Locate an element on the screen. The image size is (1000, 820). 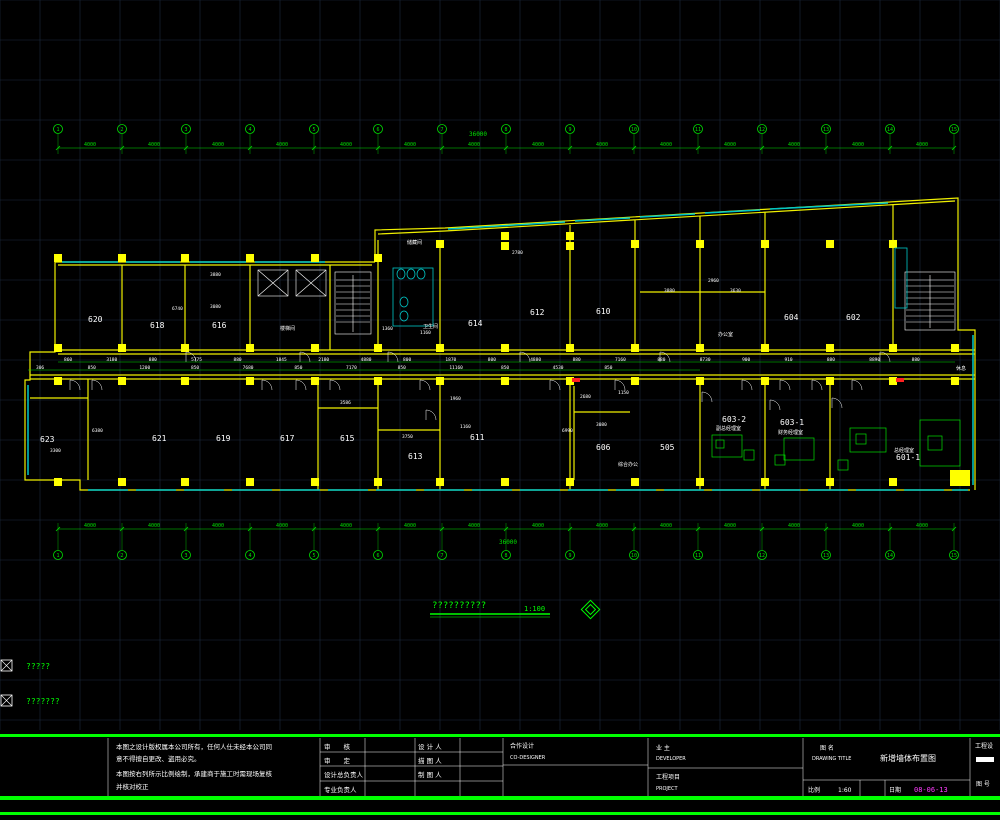
axis-label: 14 is located at coordinates (890, 556).